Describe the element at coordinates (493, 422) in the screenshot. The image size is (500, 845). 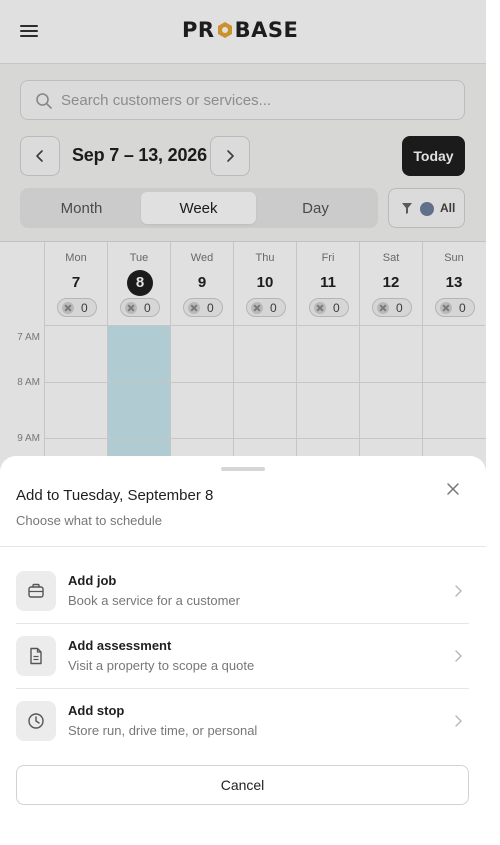
I see `page-edge` at that location.